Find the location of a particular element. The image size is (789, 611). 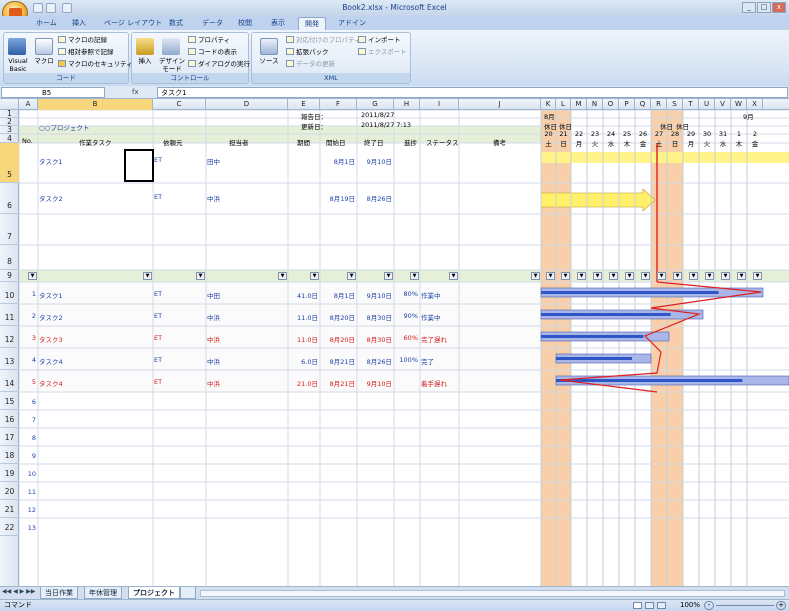

task-progress: 60% is located at coordinates (406, 338).